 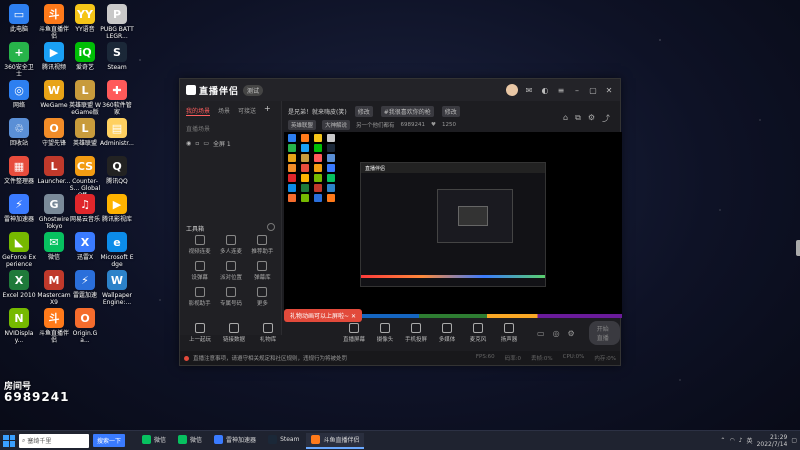 I want to click on notification-icon: ▢, so click(x=794, y=440).